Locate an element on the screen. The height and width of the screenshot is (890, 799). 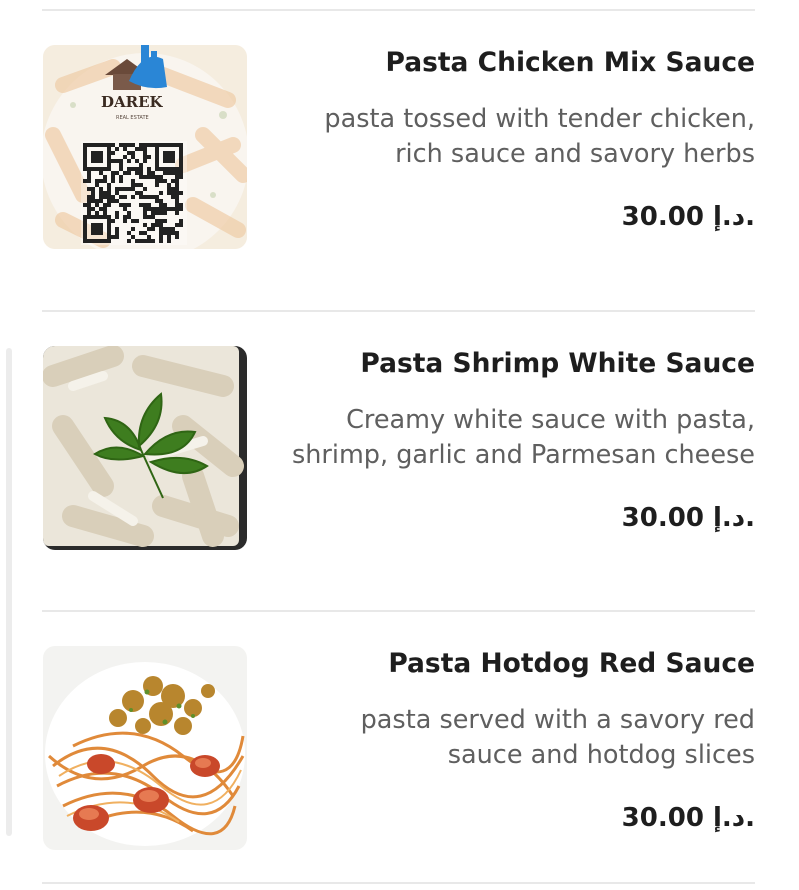
item-title: Pasta Shrimp White Sauce is located at coordinates (557, 363).